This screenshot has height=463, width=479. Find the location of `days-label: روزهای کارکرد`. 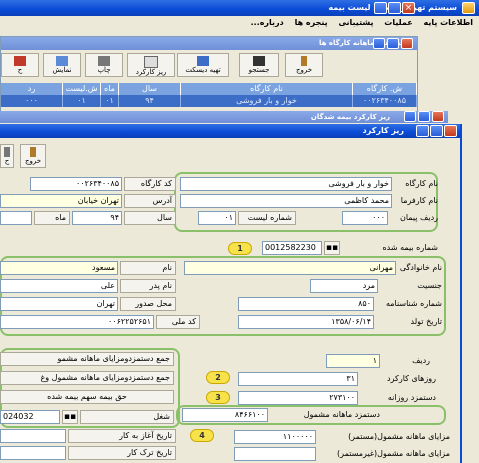

days-label: روزهای کارکرد is located at coordinates (411, 378).